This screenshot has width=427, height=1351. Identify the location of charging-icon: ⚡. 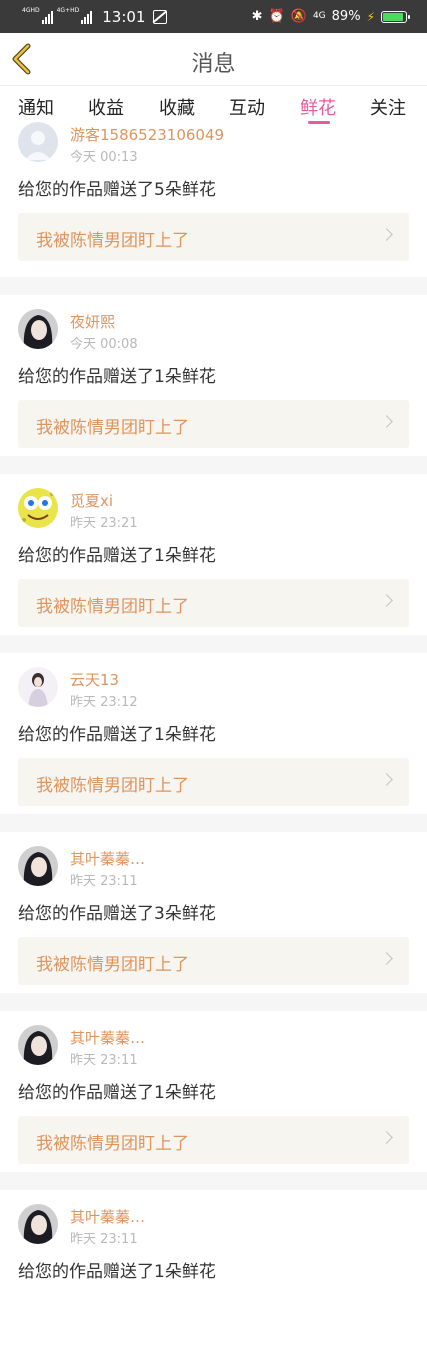
(370, 16).